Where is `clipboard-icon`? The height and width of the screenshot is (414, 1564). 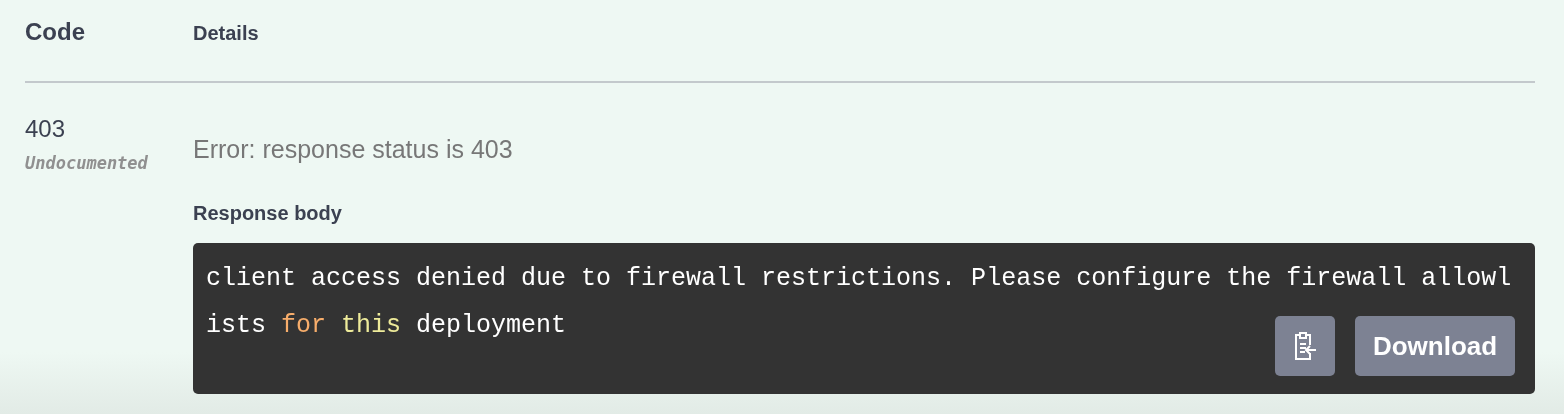
clipboard-icon is located at coordinates (1305, 346).